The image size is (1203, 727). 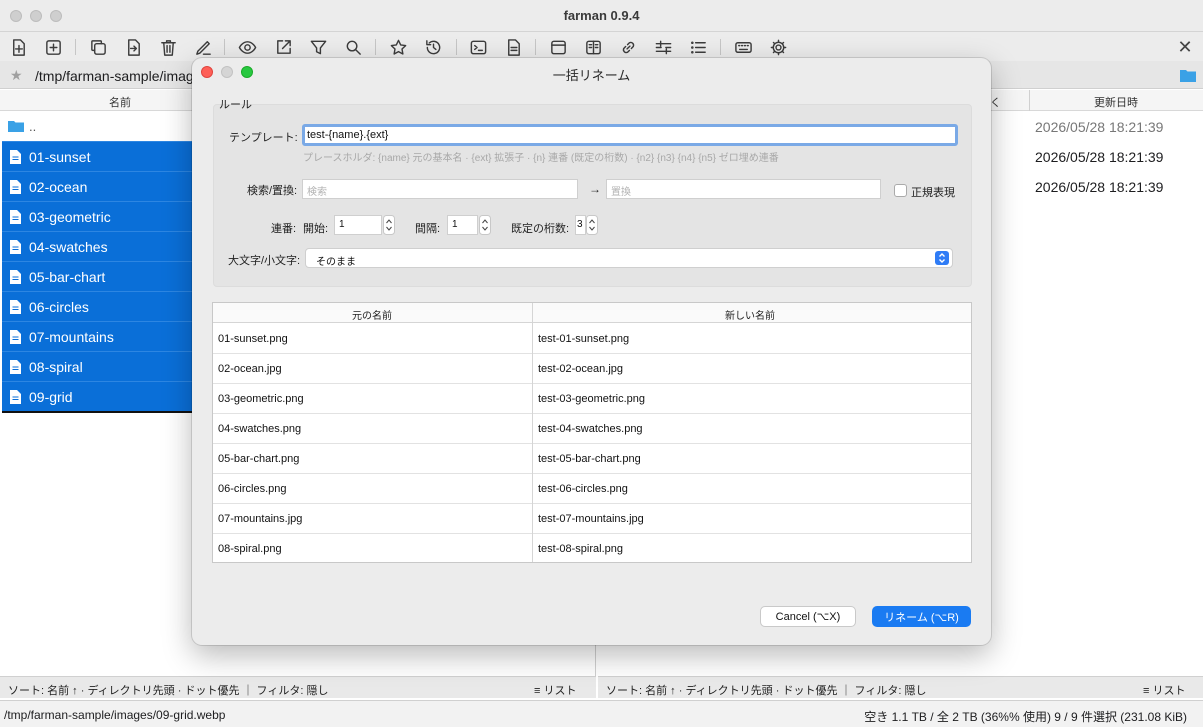 What do you see at coordinates (1185, 47) in the screenshot?
I see `close-icon: ✕` at bounding box center [1185, 47].